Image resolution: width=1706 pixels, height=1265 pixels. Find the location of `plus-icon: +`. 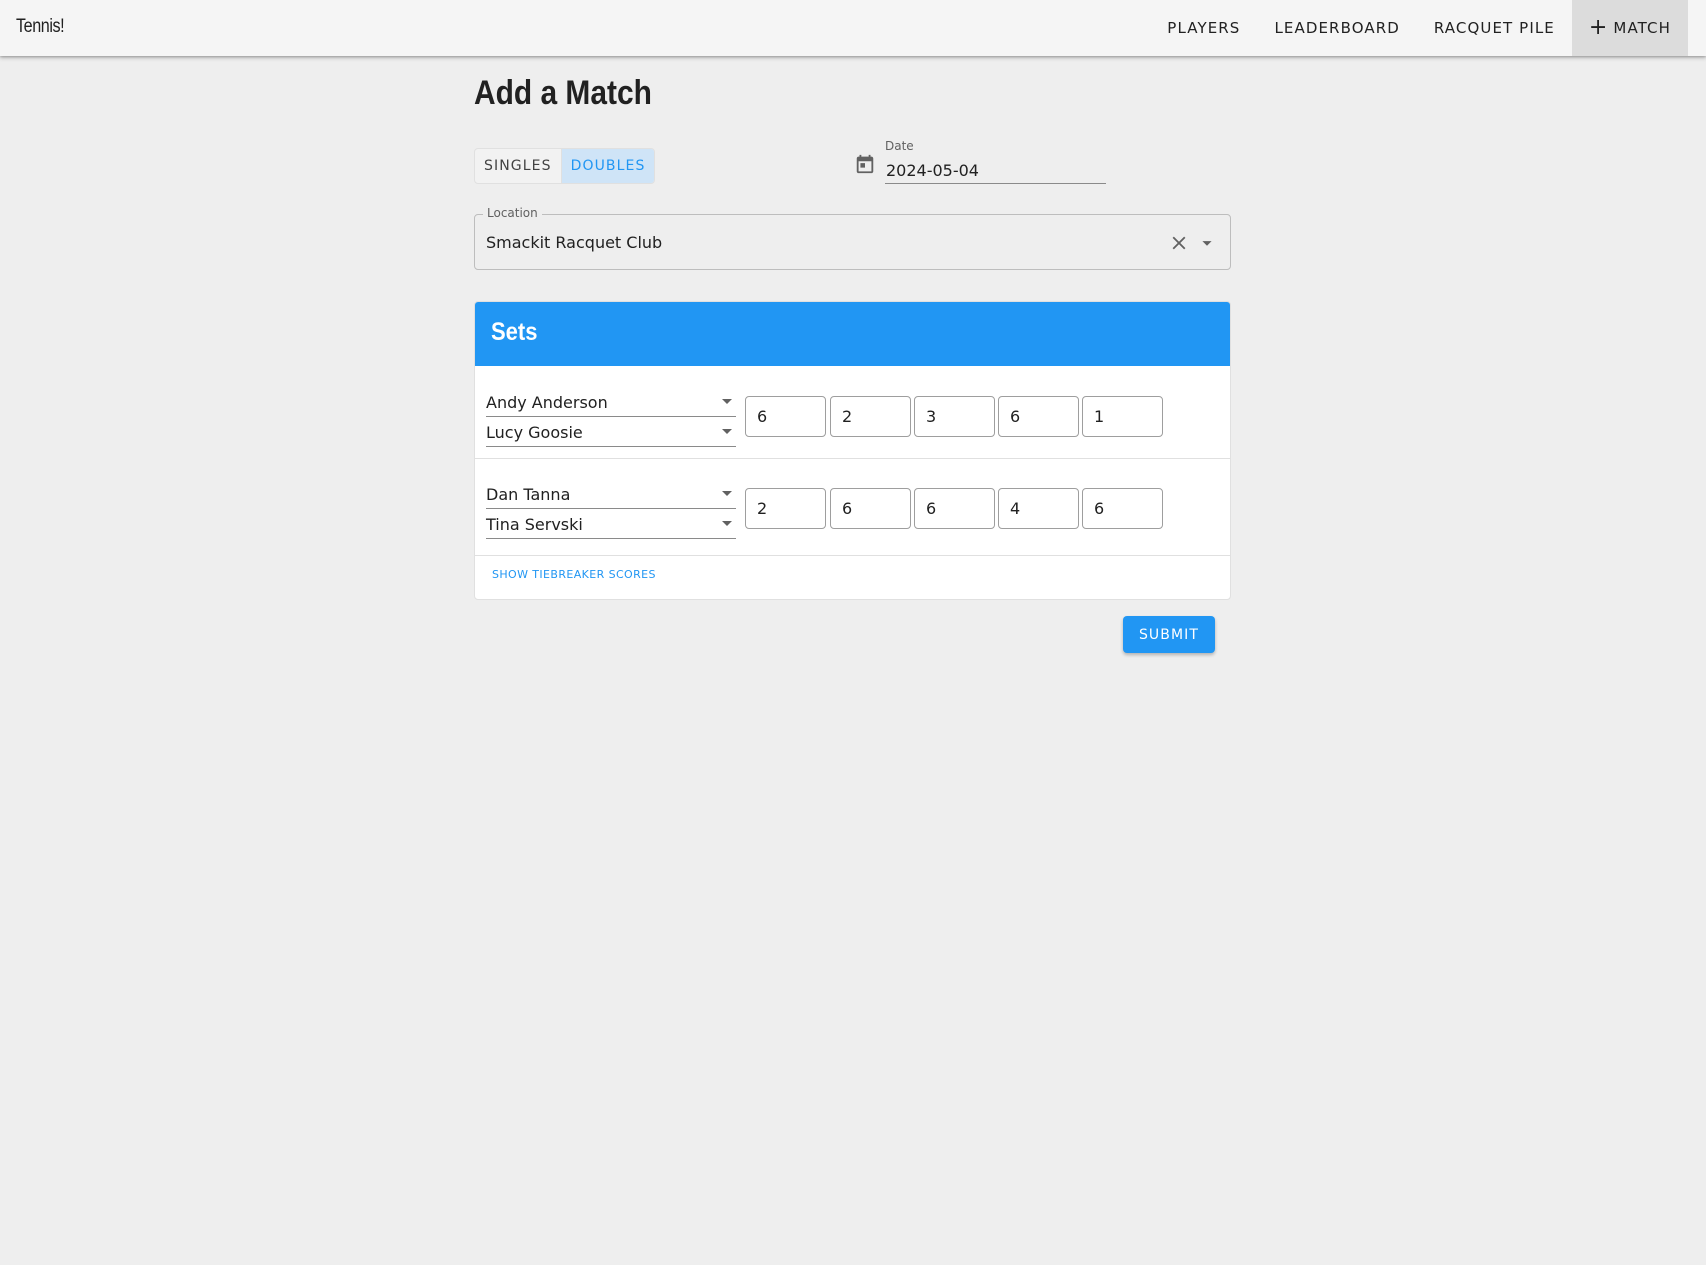

plus-icon: + is located at coordinates (1598, 27).